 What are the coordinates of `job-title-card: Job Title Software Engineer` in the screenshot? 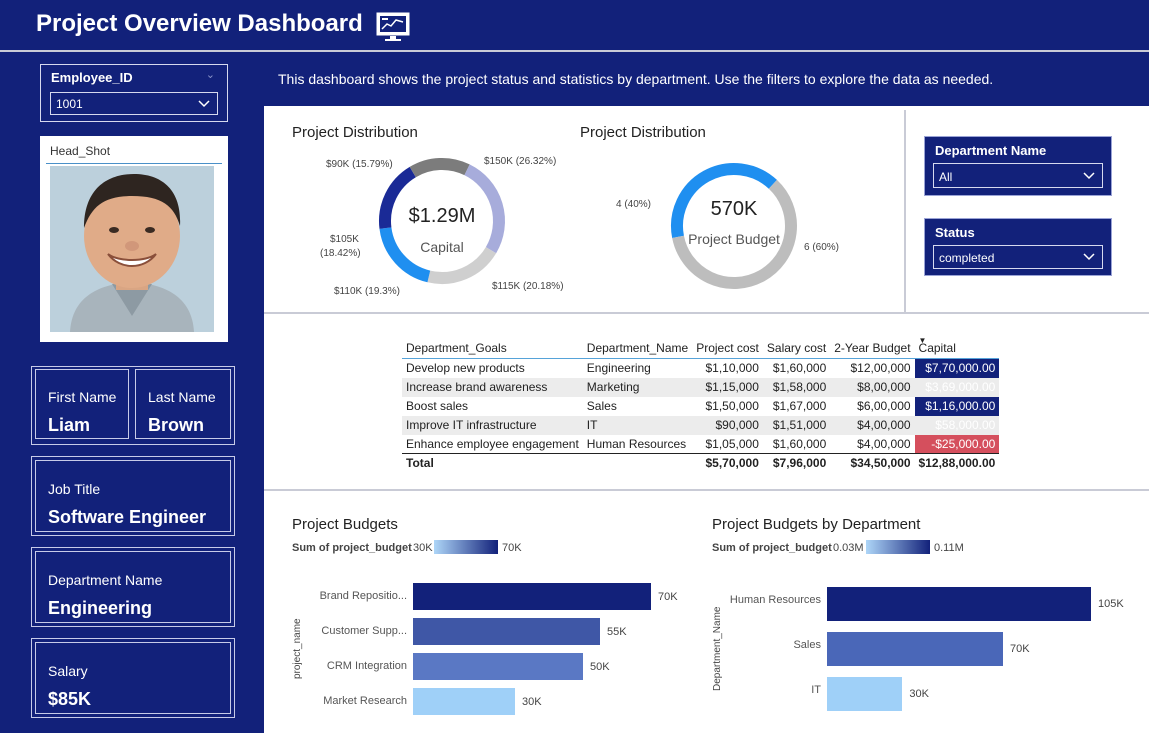 It's located at (133, 496).